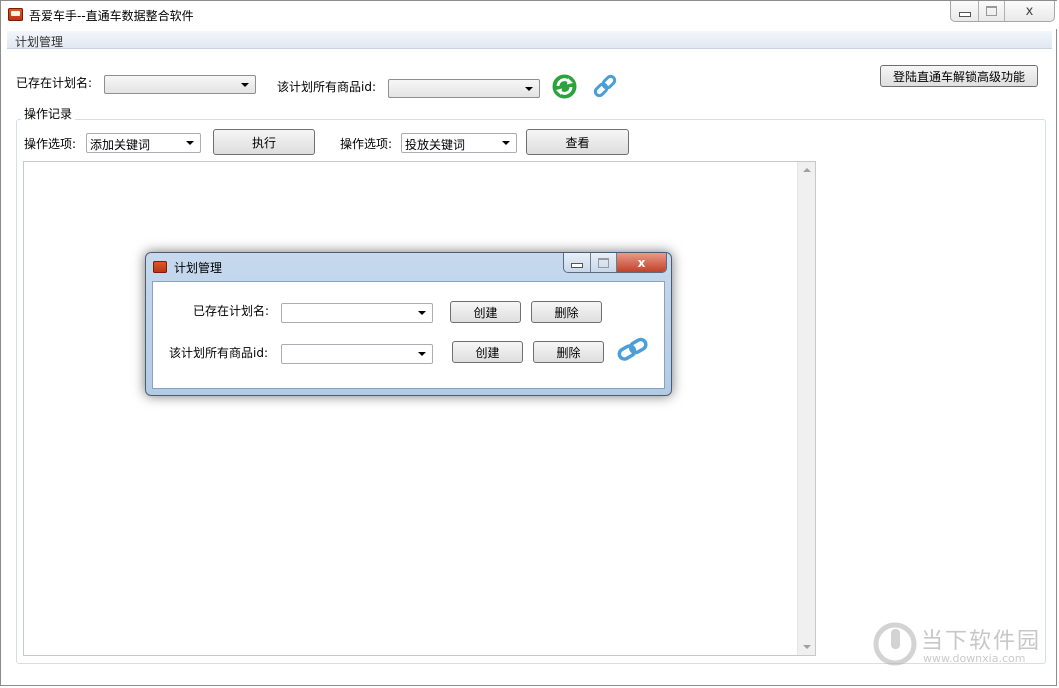  I want to click on watermark-text: 当下软件园, so click(981, 641).